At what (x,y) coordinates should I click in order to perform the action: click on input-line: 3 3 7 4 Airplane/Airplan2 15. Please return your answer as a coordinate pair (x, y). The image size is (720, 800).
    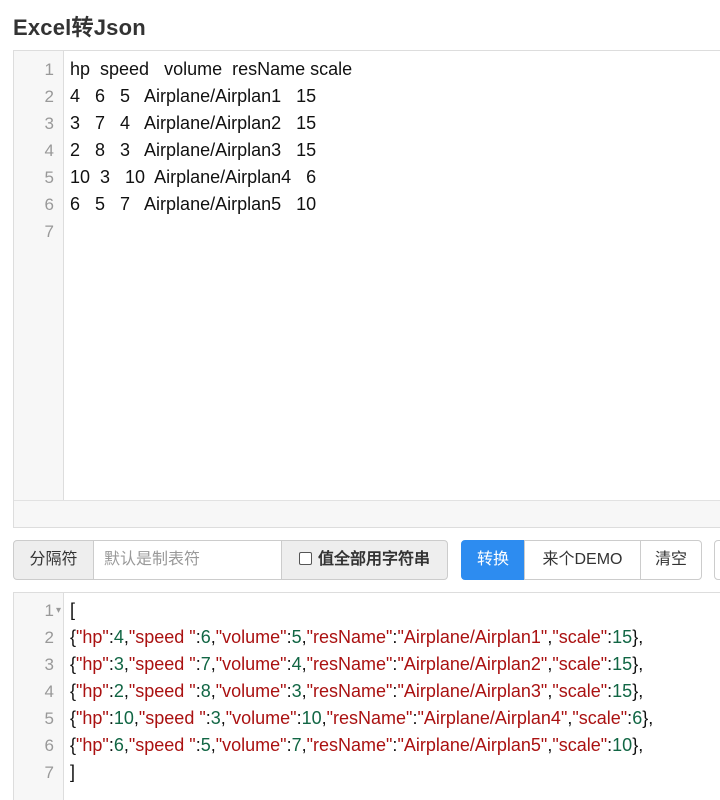
    Looking at the image, I should click on (367, 123).